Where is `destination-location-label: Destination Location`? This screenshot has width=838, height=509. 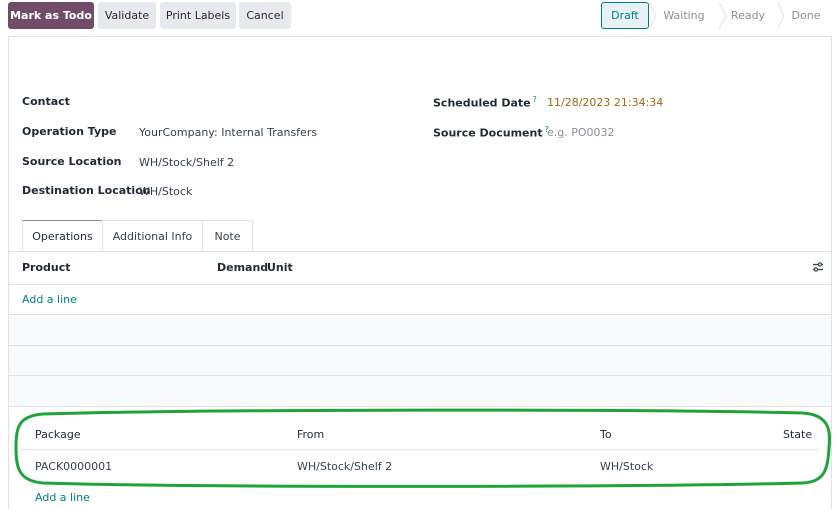
destination-location-label: Destination Location is located at coordinates (86, 190).